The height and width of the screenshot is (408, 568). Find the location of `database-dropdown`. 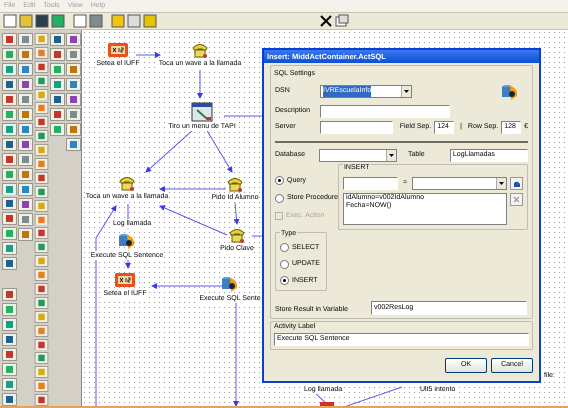

database-dropdown is located at coordinates (357, 155).